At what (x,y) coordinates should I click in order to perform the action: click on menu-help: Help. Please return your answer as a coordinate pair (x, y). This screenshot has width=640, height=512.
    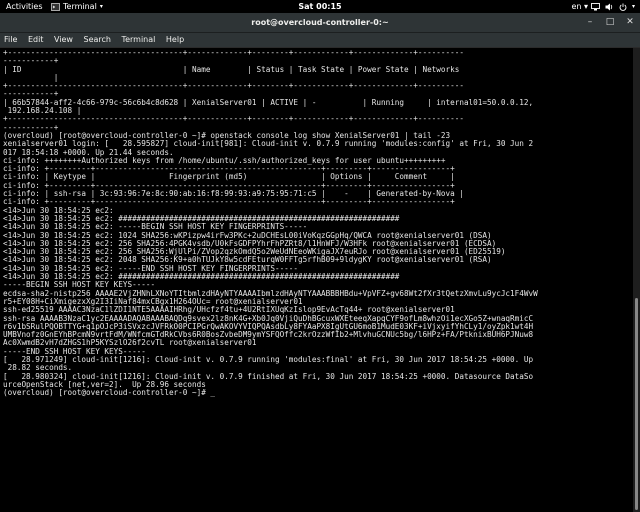
    Looking at the image, I should click on (175, 39).